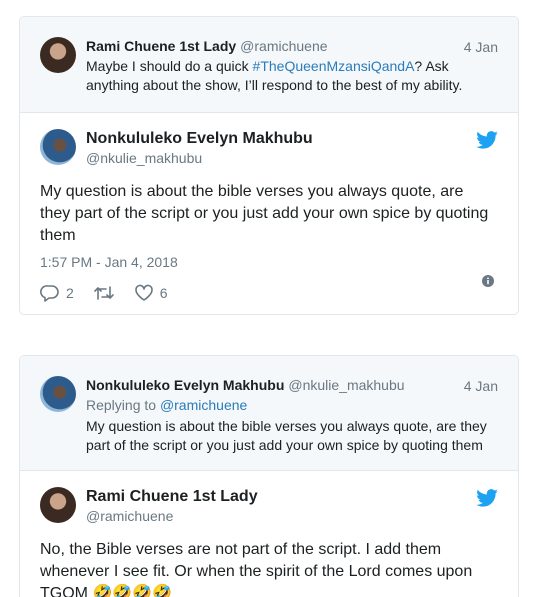 This screenshot has height=597, width=557. Describe the element at coordinates (488, 281) in the screenshot. I see `info-icon` at that location.